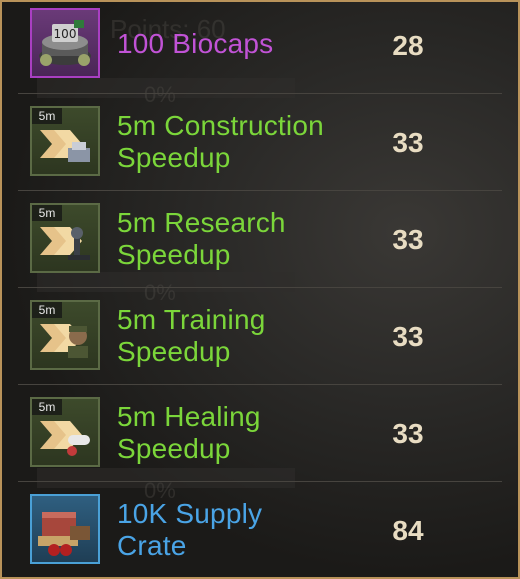 The image size is (520, 579). What do you see at coordinates (152, 545) in the screenshot?
I see `reward-name-line2: Crate` at bounding box center [152, 545].